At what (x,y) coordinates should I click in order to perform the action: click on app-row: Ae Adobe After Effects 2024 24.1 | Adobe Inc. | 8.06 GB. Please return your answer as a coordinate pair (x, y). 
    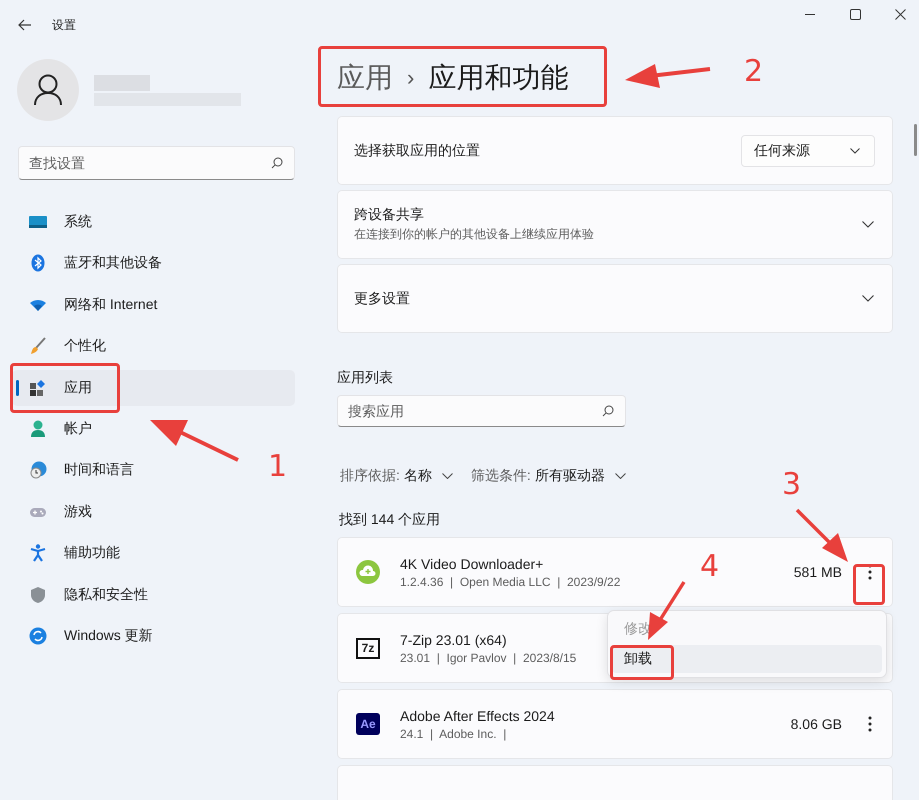
    Looking at the image, I should click on (615, 724).